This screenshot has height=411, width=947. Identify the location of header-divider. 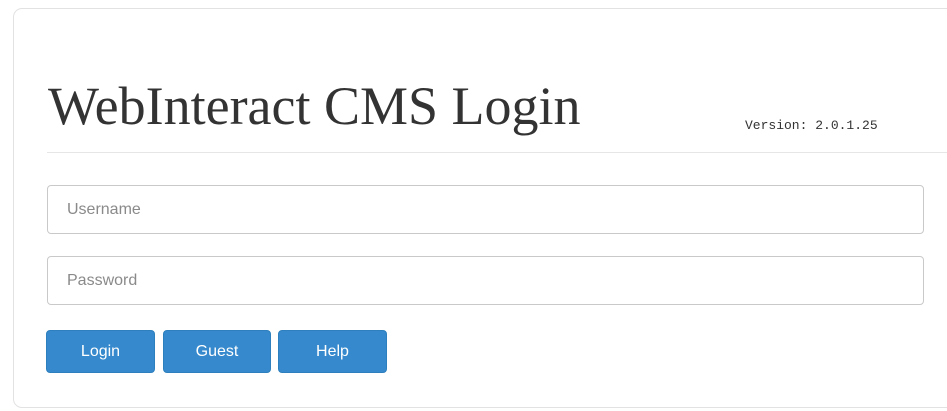
(497, 152).